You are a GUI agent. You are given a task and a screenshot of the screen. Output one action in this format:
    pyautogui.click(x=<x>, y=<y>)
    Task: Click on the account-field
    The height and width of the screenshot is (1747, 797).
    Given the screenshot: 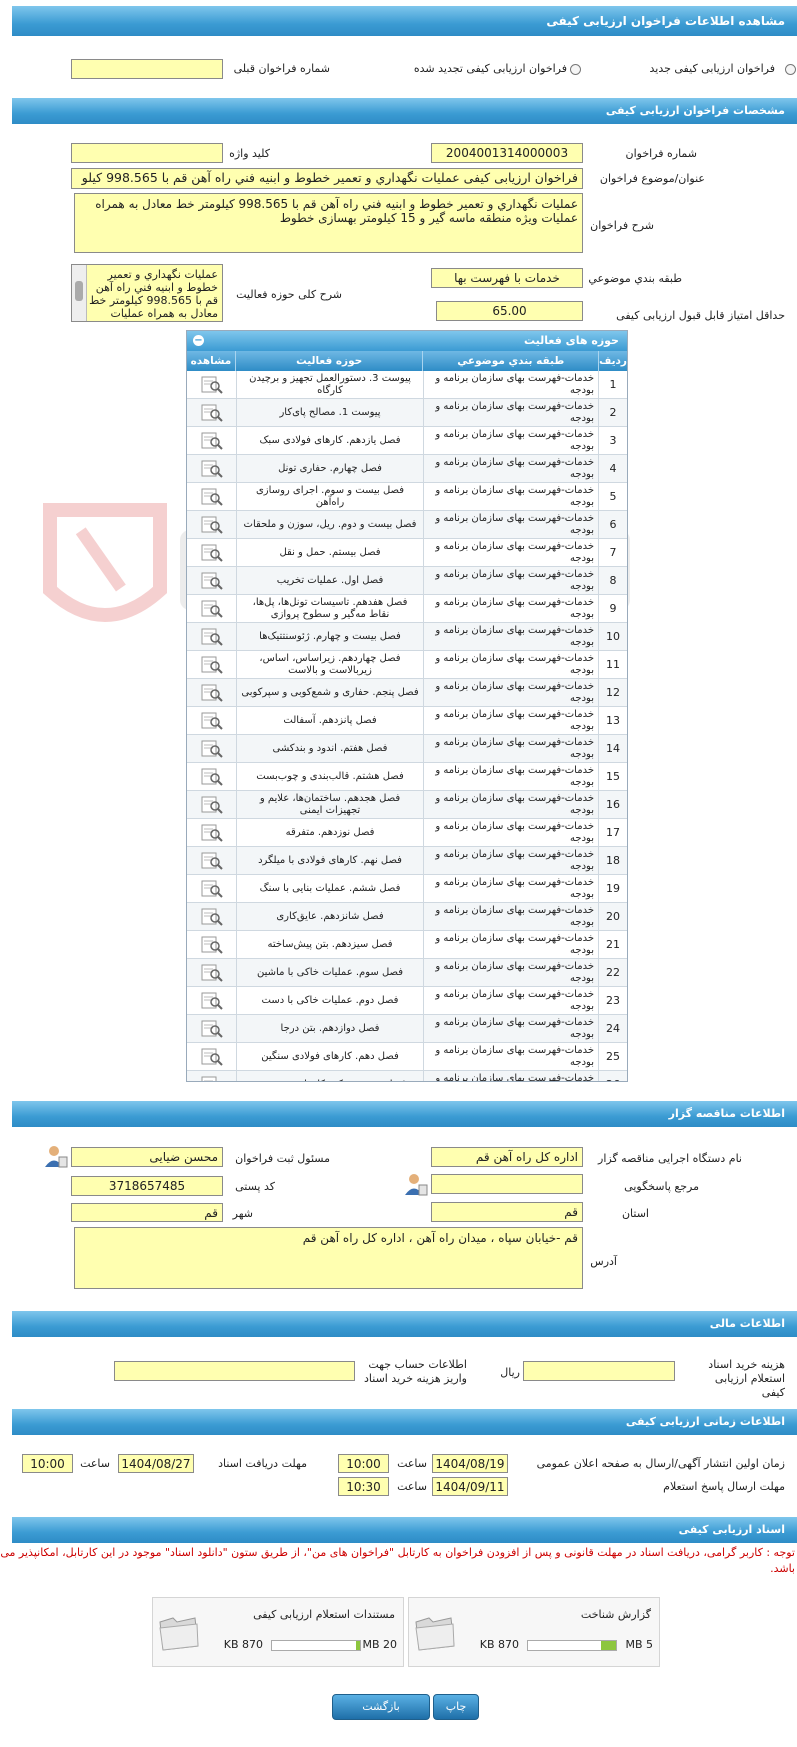 What is the action you would take?
    pyautogui.click(x=234, y=1371)
    